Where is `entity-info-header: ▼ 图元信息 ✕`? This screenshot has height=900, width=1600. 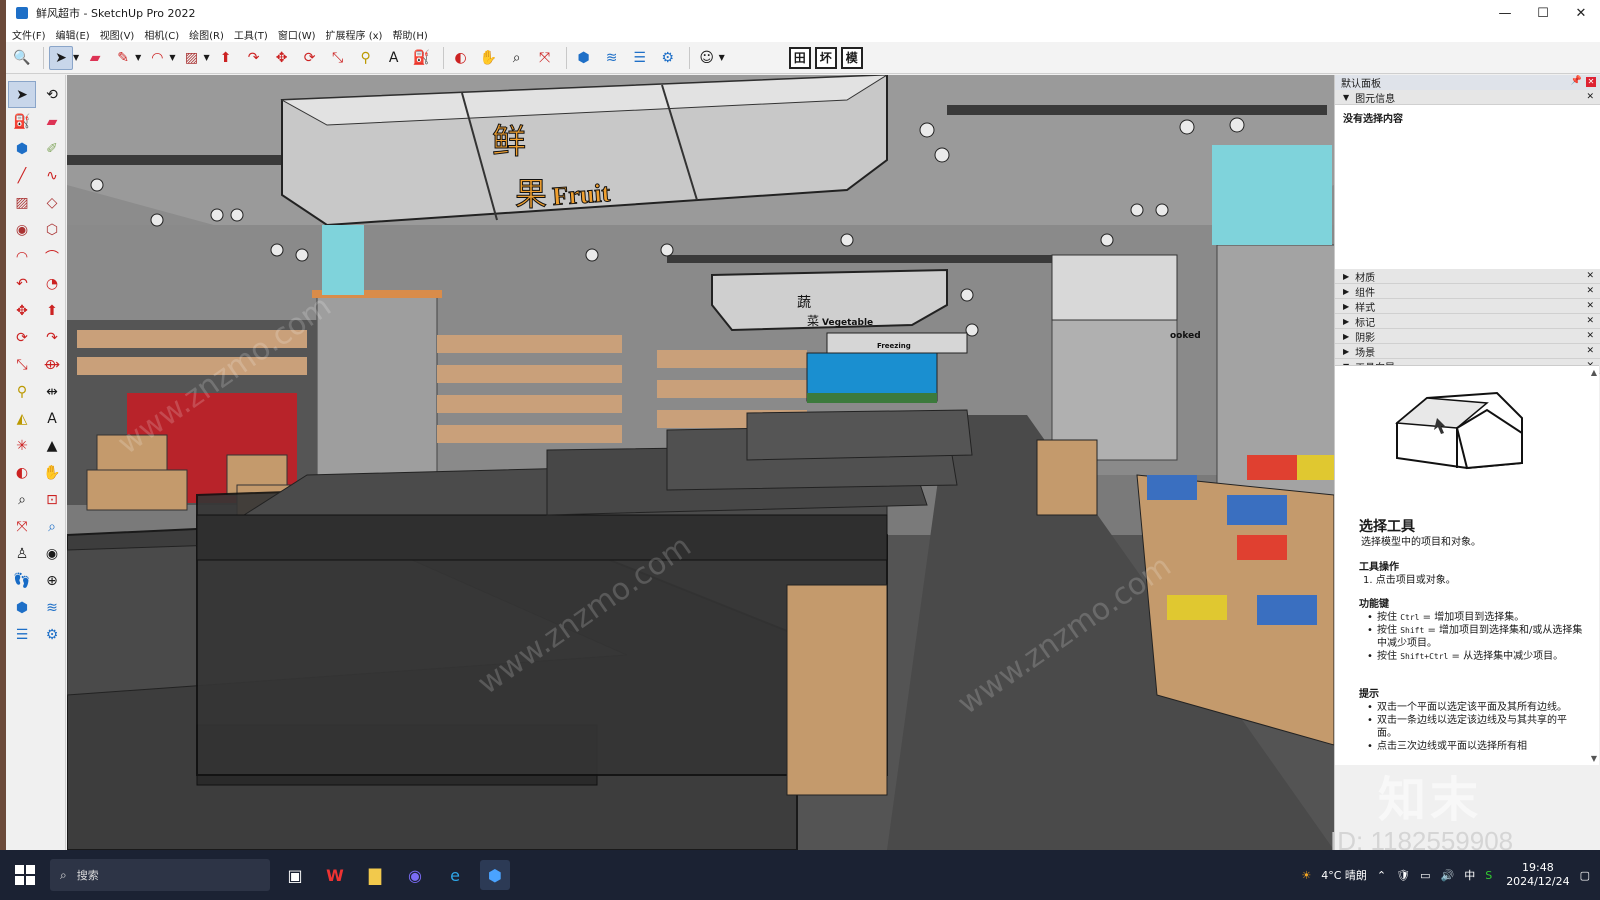 entity-info-header: ▼ 图元信息 ✕ is located at coordinates (1467, 97).